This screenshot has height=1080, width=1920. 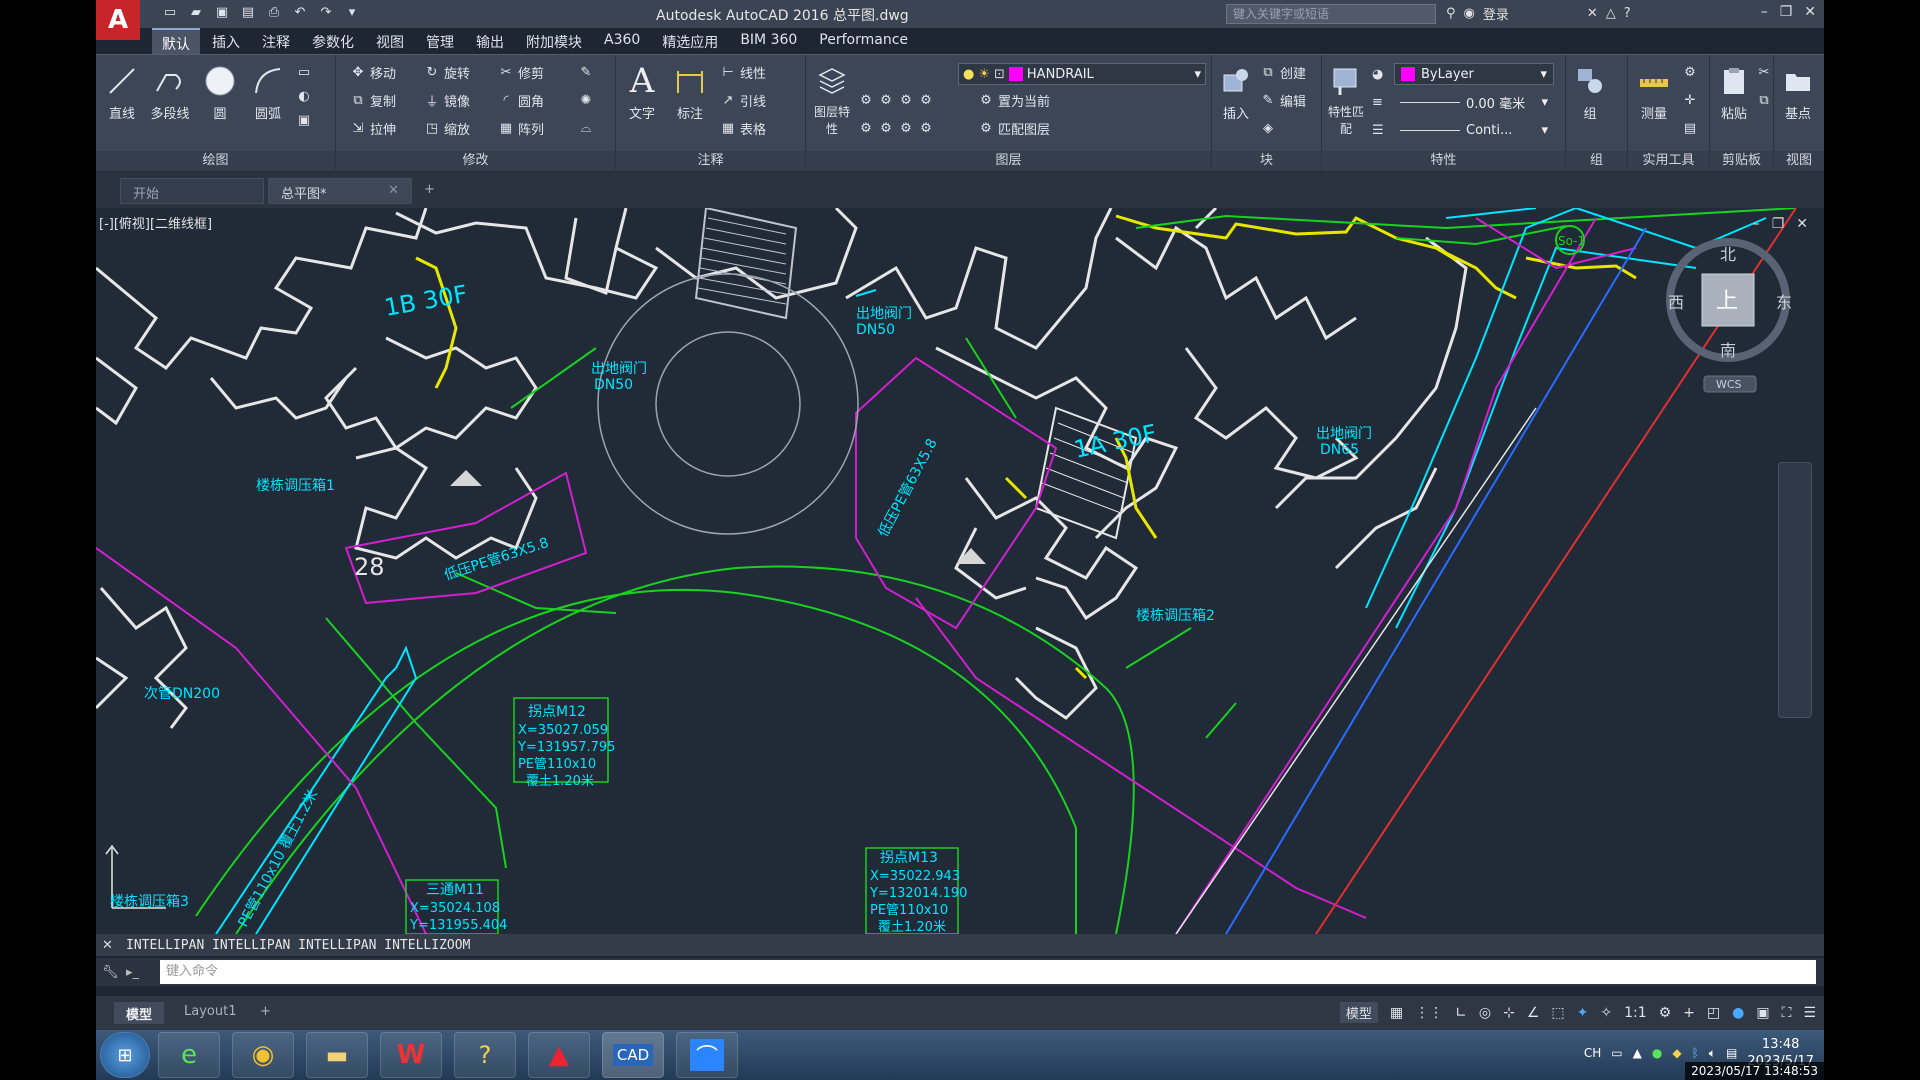 I want to click on qat-dropdown-icon: ▾, so click(x=352, y=13).